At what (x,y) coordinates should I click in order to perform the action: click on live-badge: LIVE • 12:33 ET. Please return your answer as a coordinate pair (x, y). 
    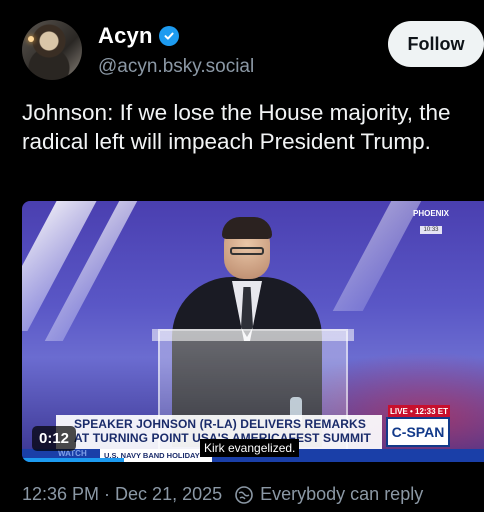
    Looking at the image, I should click on (419, 411).